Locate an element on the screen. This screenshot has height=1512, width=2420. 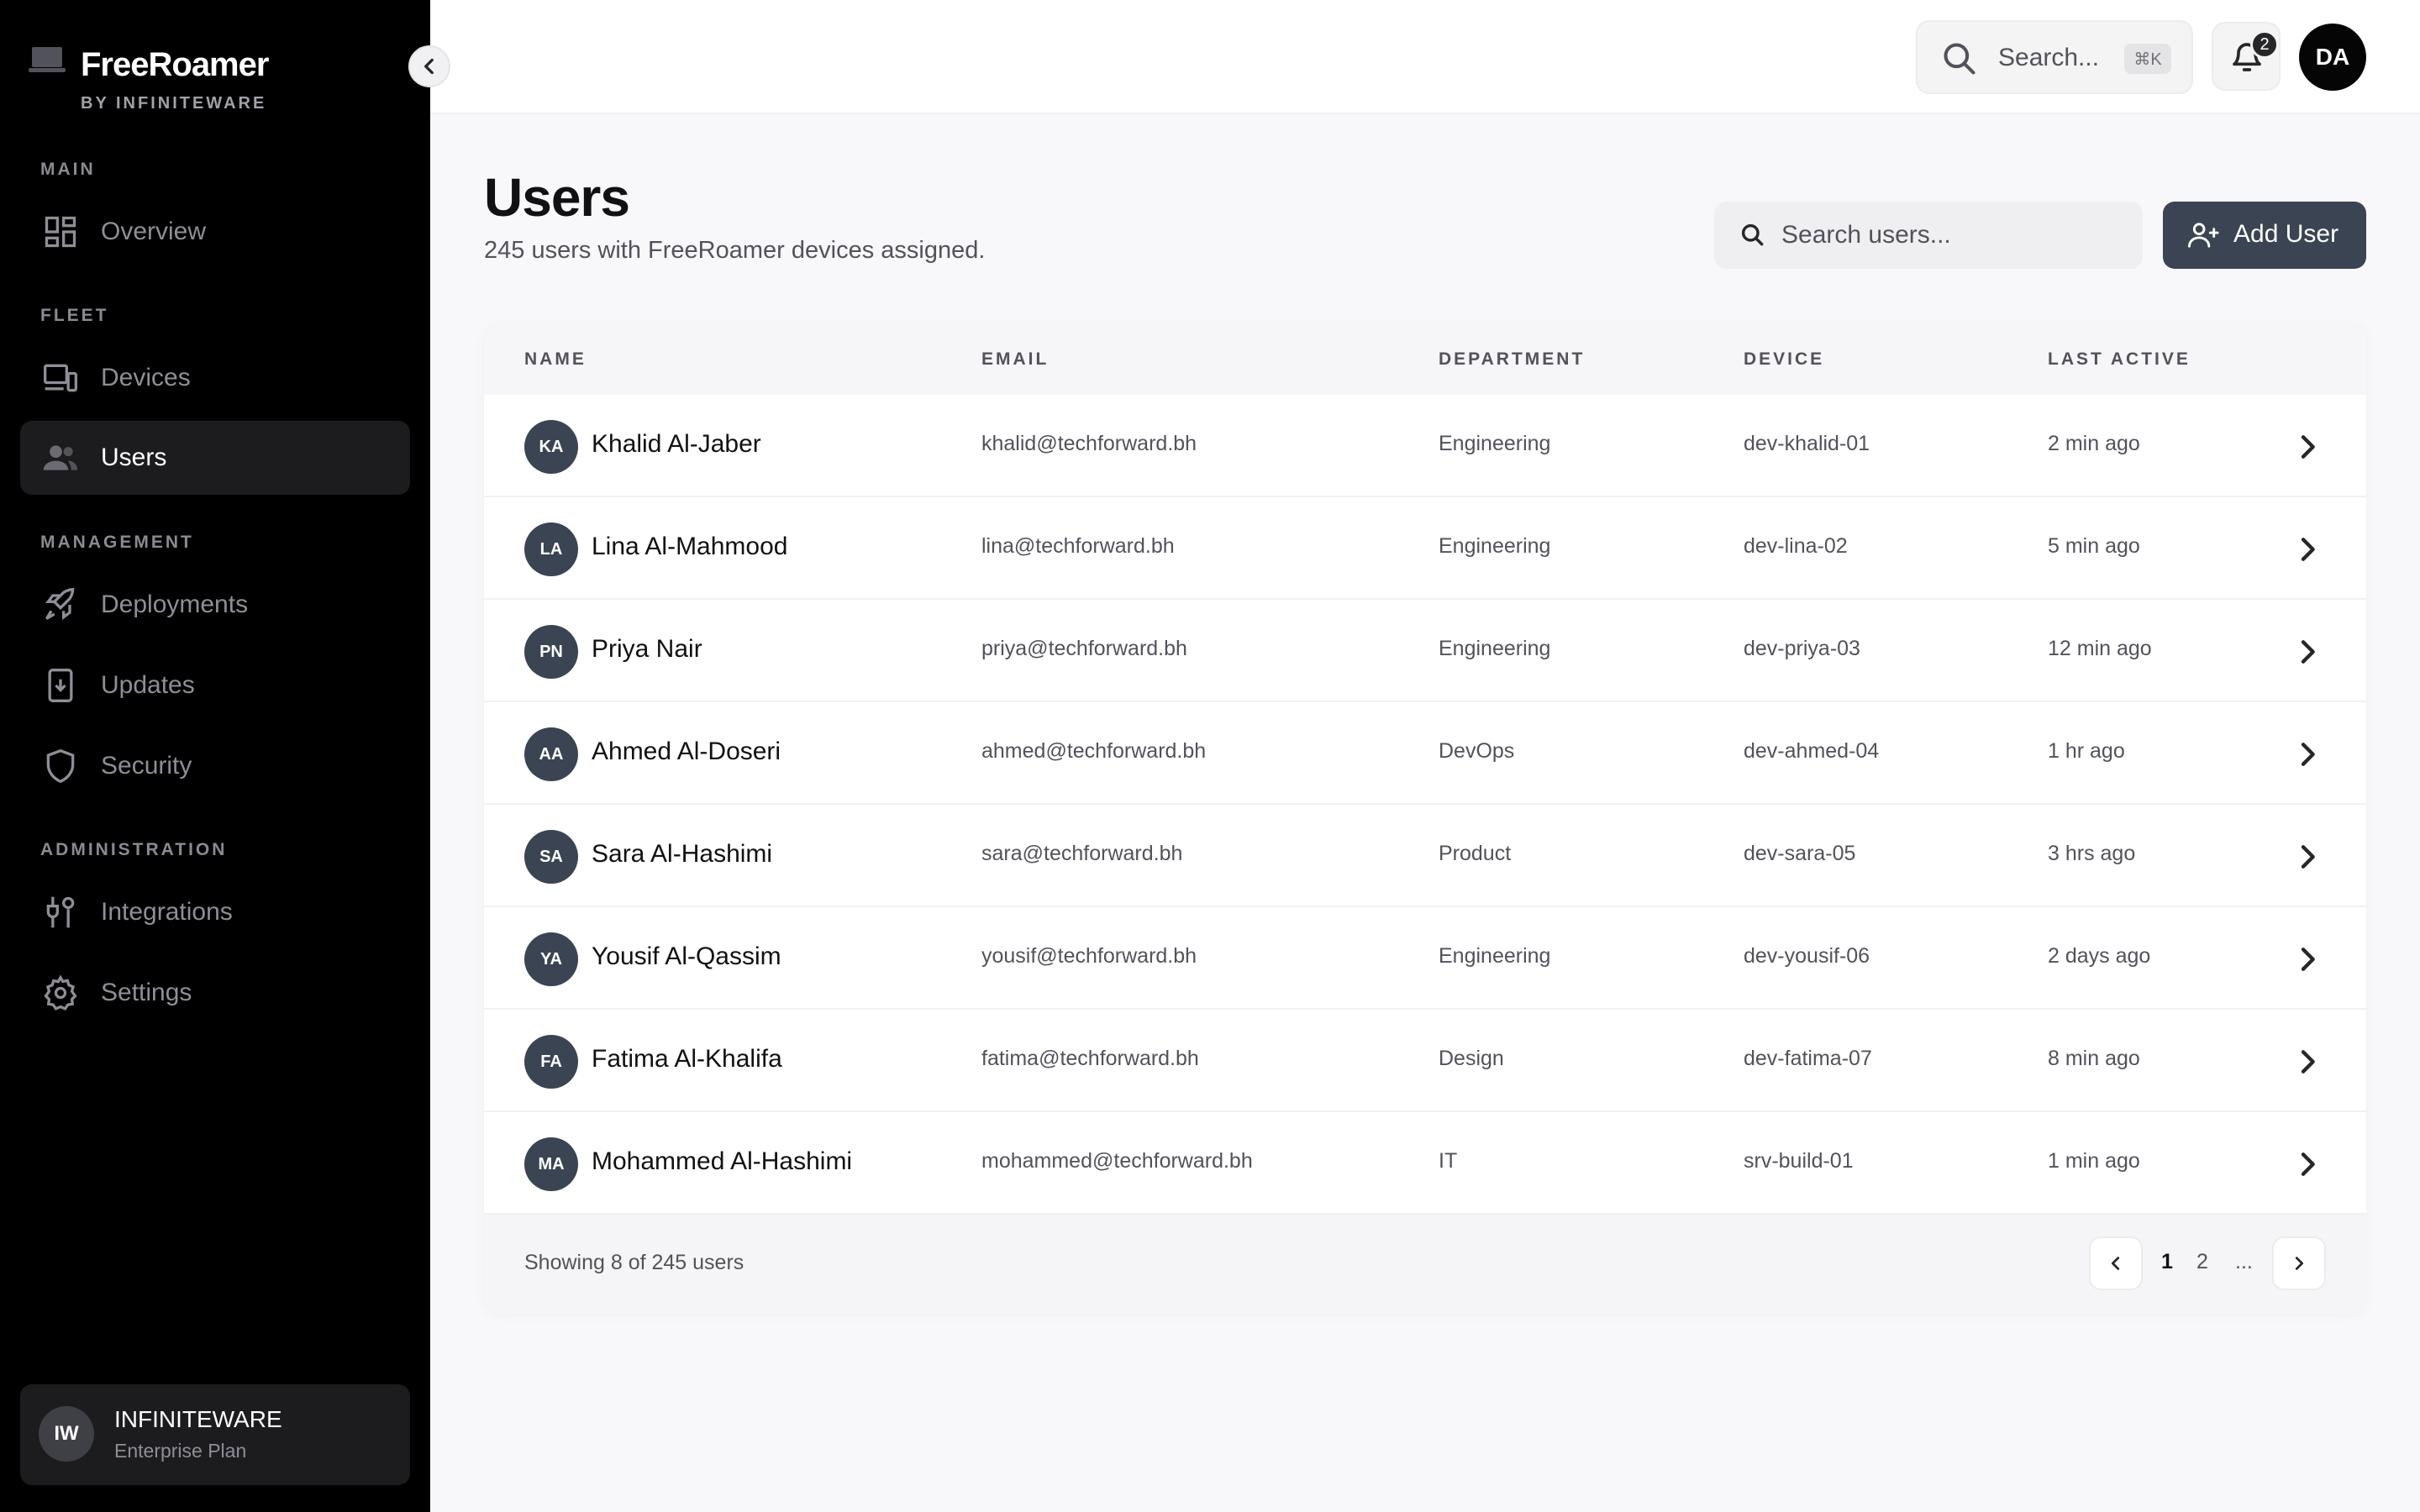
cell-department: IT is located at coordinates (1448, 1161).